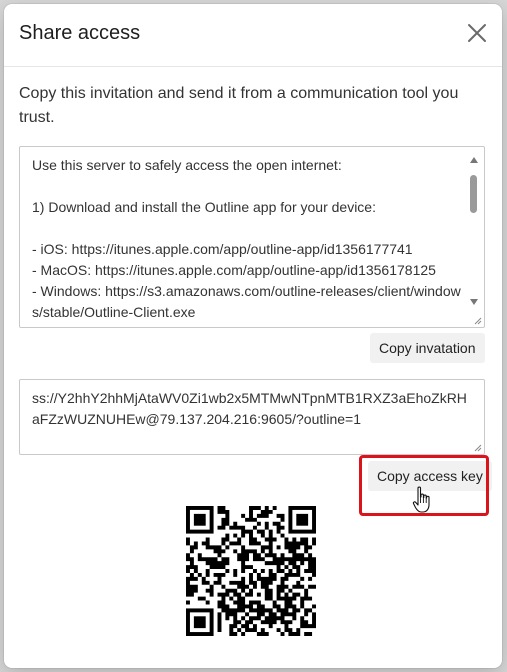 The image size is (507, 672). What do you see at coordinates (80, 33) in the screenshot?
I see `dialog-title: Share access` at bounding box center [80, 33].